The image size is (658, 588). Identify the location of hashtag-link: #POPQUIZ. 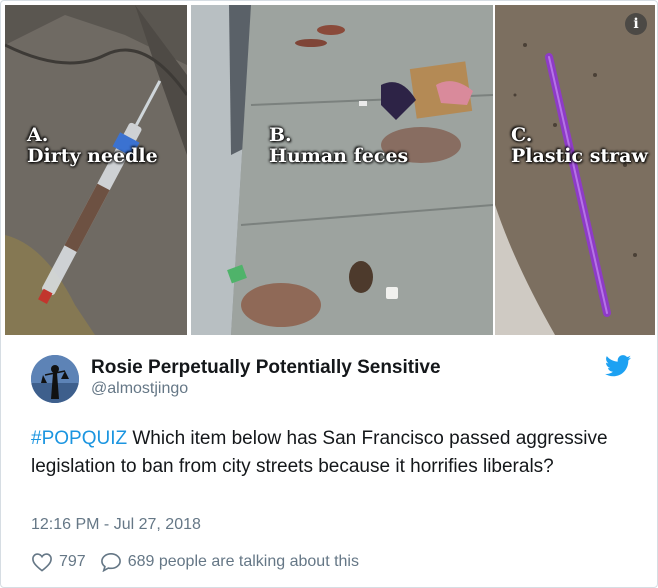
(79, 438).